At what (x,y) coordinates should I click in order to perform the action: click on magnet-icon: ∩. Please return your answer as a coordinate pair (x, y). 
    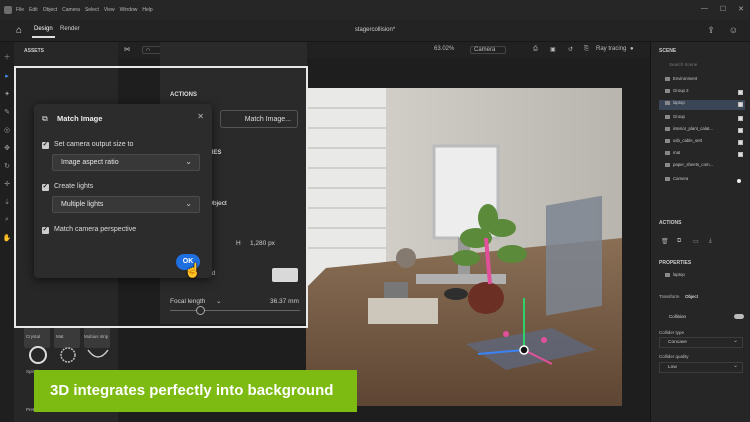
    Looking at the image, I should click on (152, 50).